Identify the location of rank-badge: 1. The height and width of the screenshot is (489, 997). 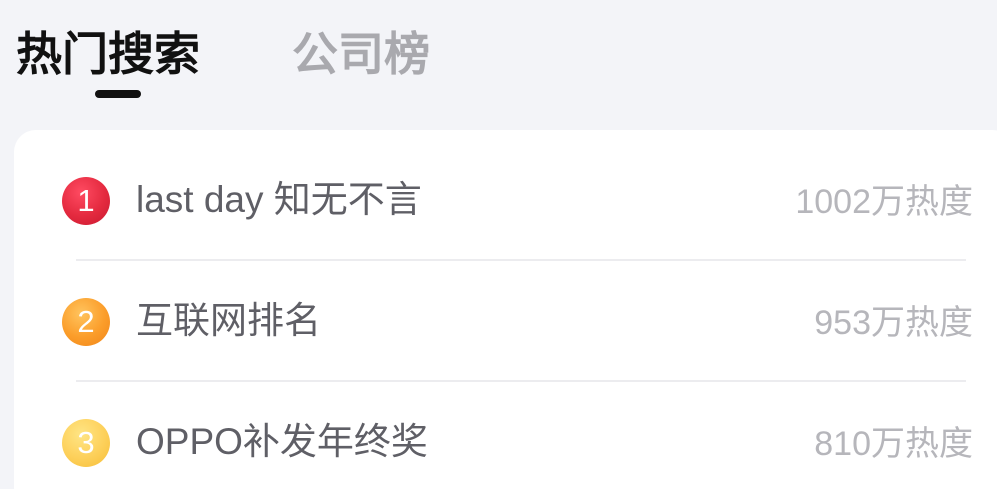
(86, 201).